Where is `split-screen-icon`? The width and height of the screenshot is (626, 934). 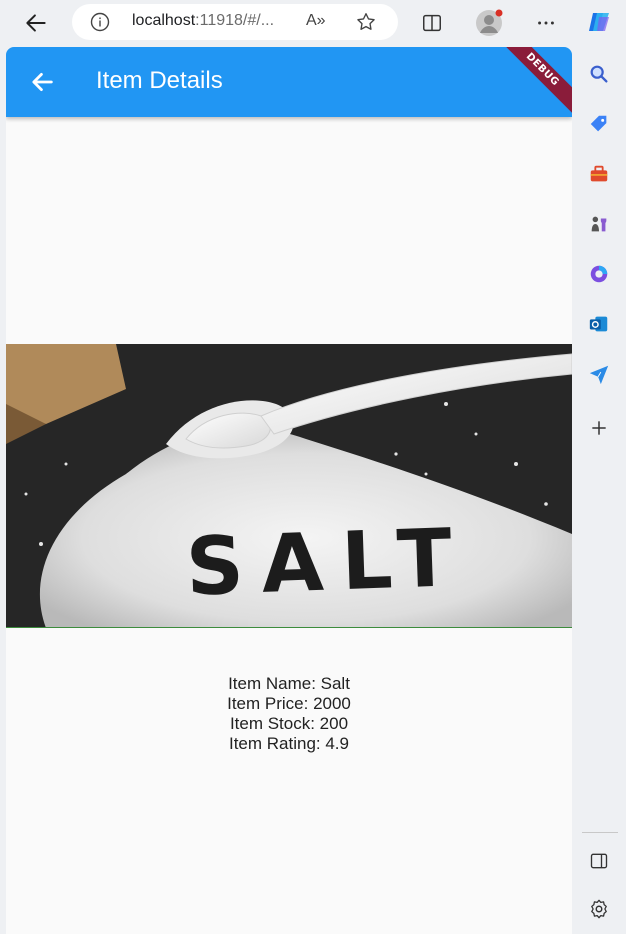 split-screen-icon is located at coordinates (432, 23).